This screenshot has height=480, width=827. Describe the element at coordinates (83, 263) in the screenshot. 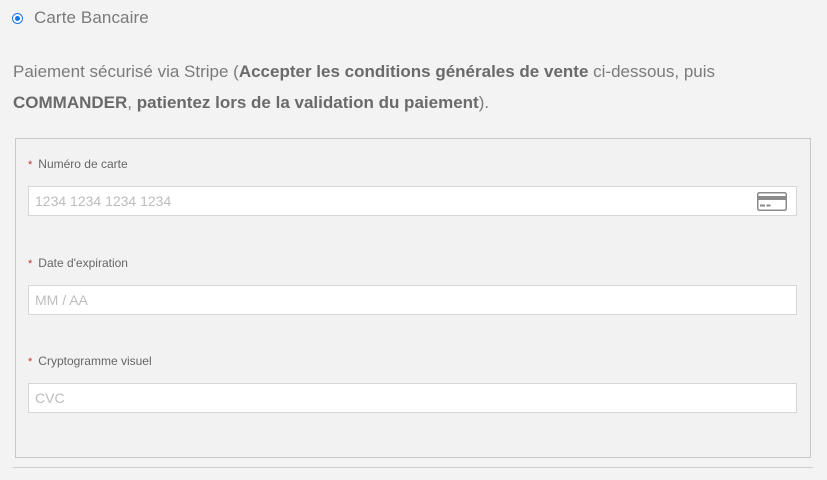

I see `expiry-label-text: Date d'expiration` at that location.